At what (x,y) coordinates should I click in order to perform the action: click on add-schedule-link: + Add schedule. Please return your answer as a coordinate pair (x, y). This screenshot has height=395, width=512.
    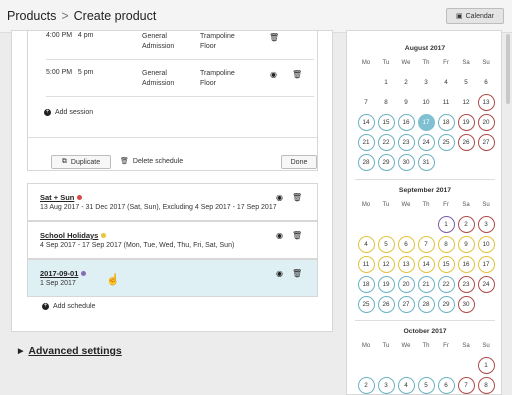
    Looking at the image, I should click on (68, 306).